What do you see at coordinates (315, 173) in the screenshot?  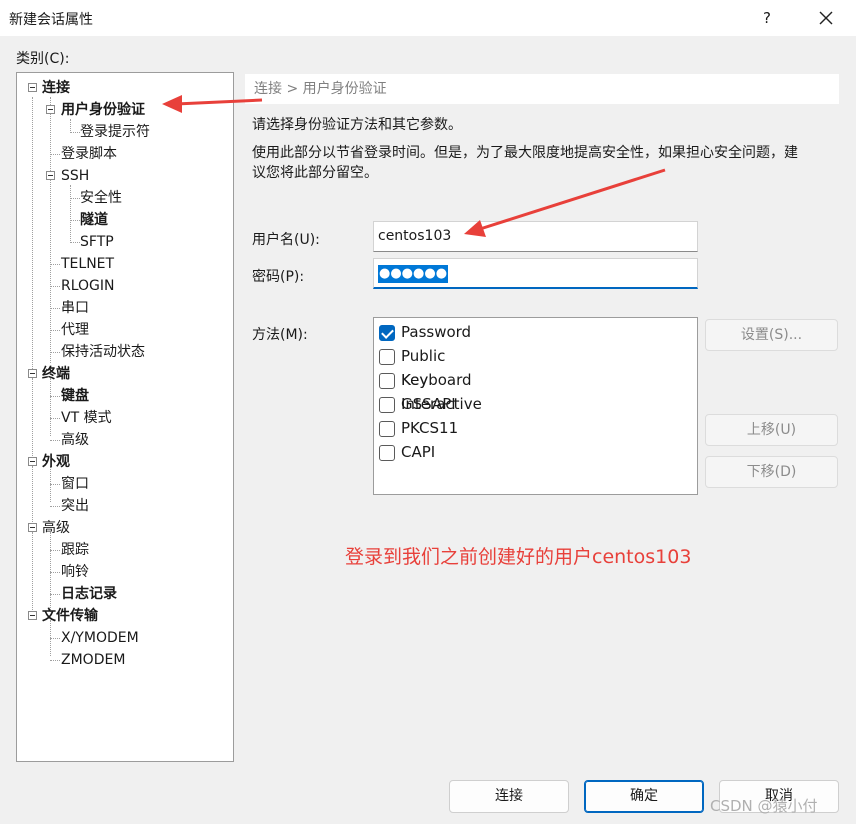 I see `description-note-line2: 议您将此部分留空。` at bounding box center [315, 173].